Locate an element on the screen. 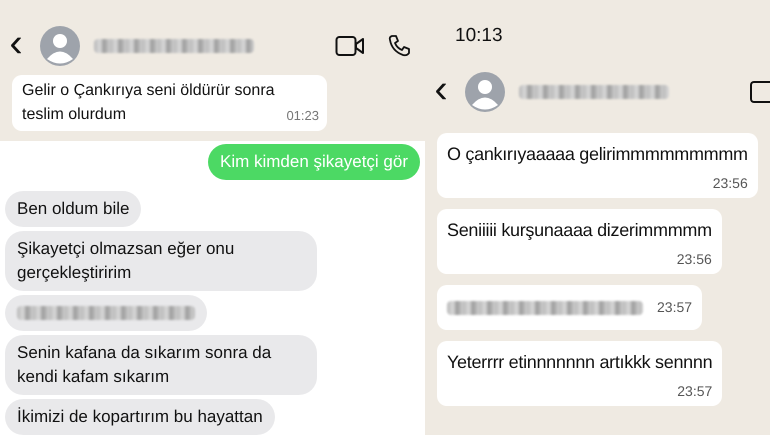 This screenshot has height=435, width=770. message-text: İkimizi de kopartırım bu hayattan is located at coordinates (140, 417).